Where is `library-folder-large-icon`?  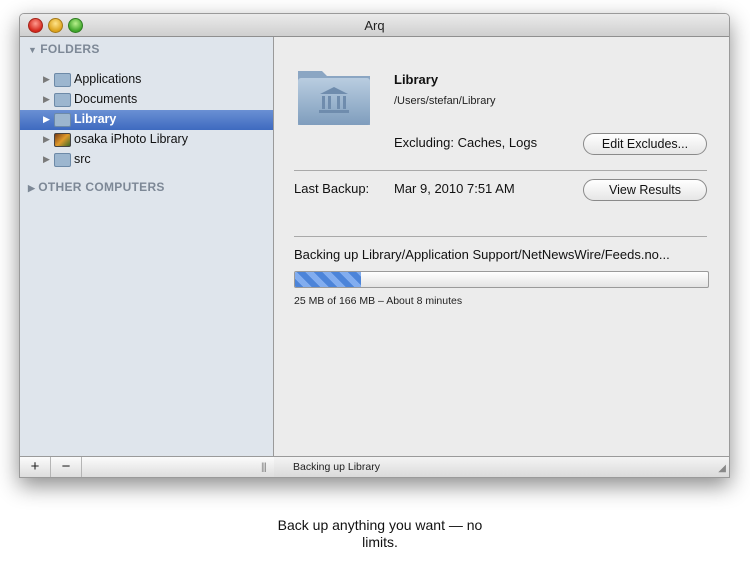
library-folder-large-icon is located at coordinates (334, 95).